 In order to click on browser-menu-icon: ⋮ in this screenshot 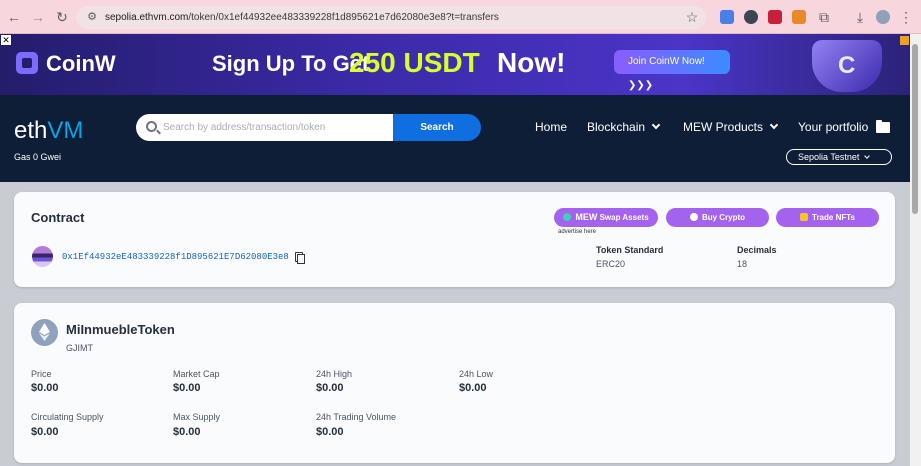, I will do `click(906, 17)`.